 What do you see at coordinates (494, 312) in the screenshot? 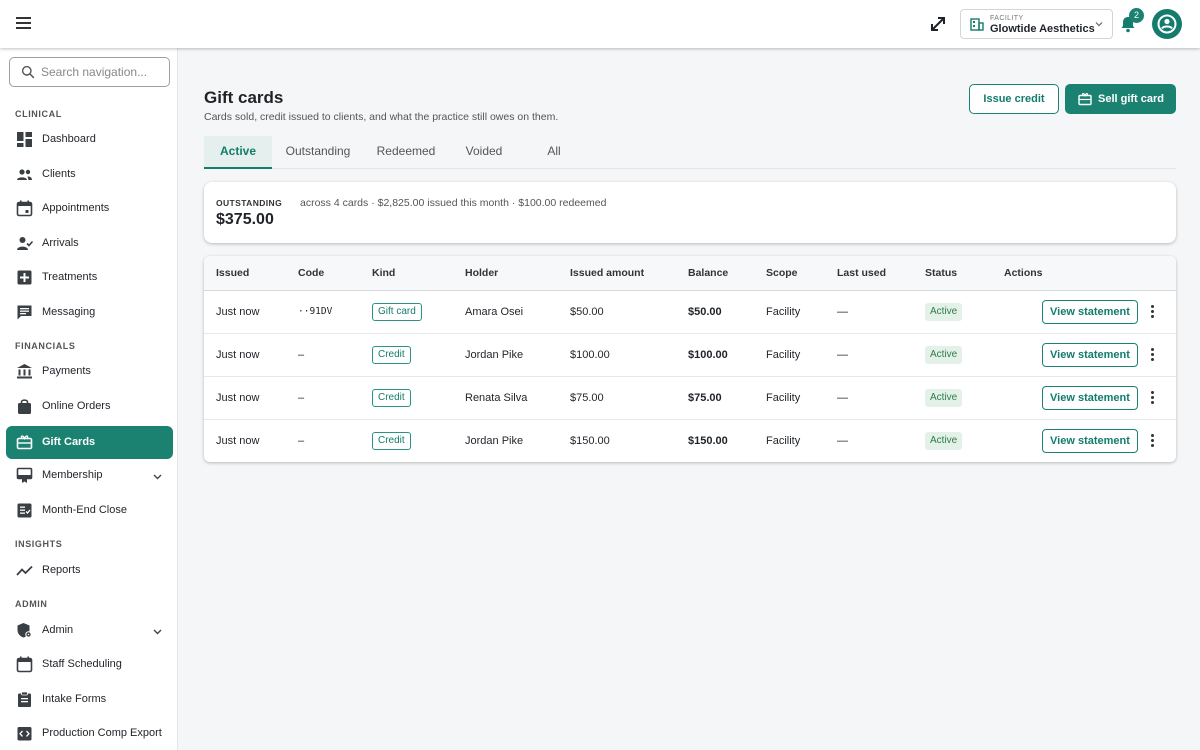
I see `cell-holder: Amara Osei` at bounding box center [494, 312].